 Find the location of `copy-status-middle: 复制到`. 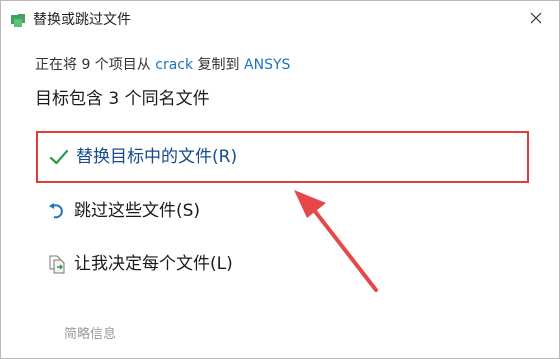

copy-status-middle: 复制到 is located at coordinates (219, 65).